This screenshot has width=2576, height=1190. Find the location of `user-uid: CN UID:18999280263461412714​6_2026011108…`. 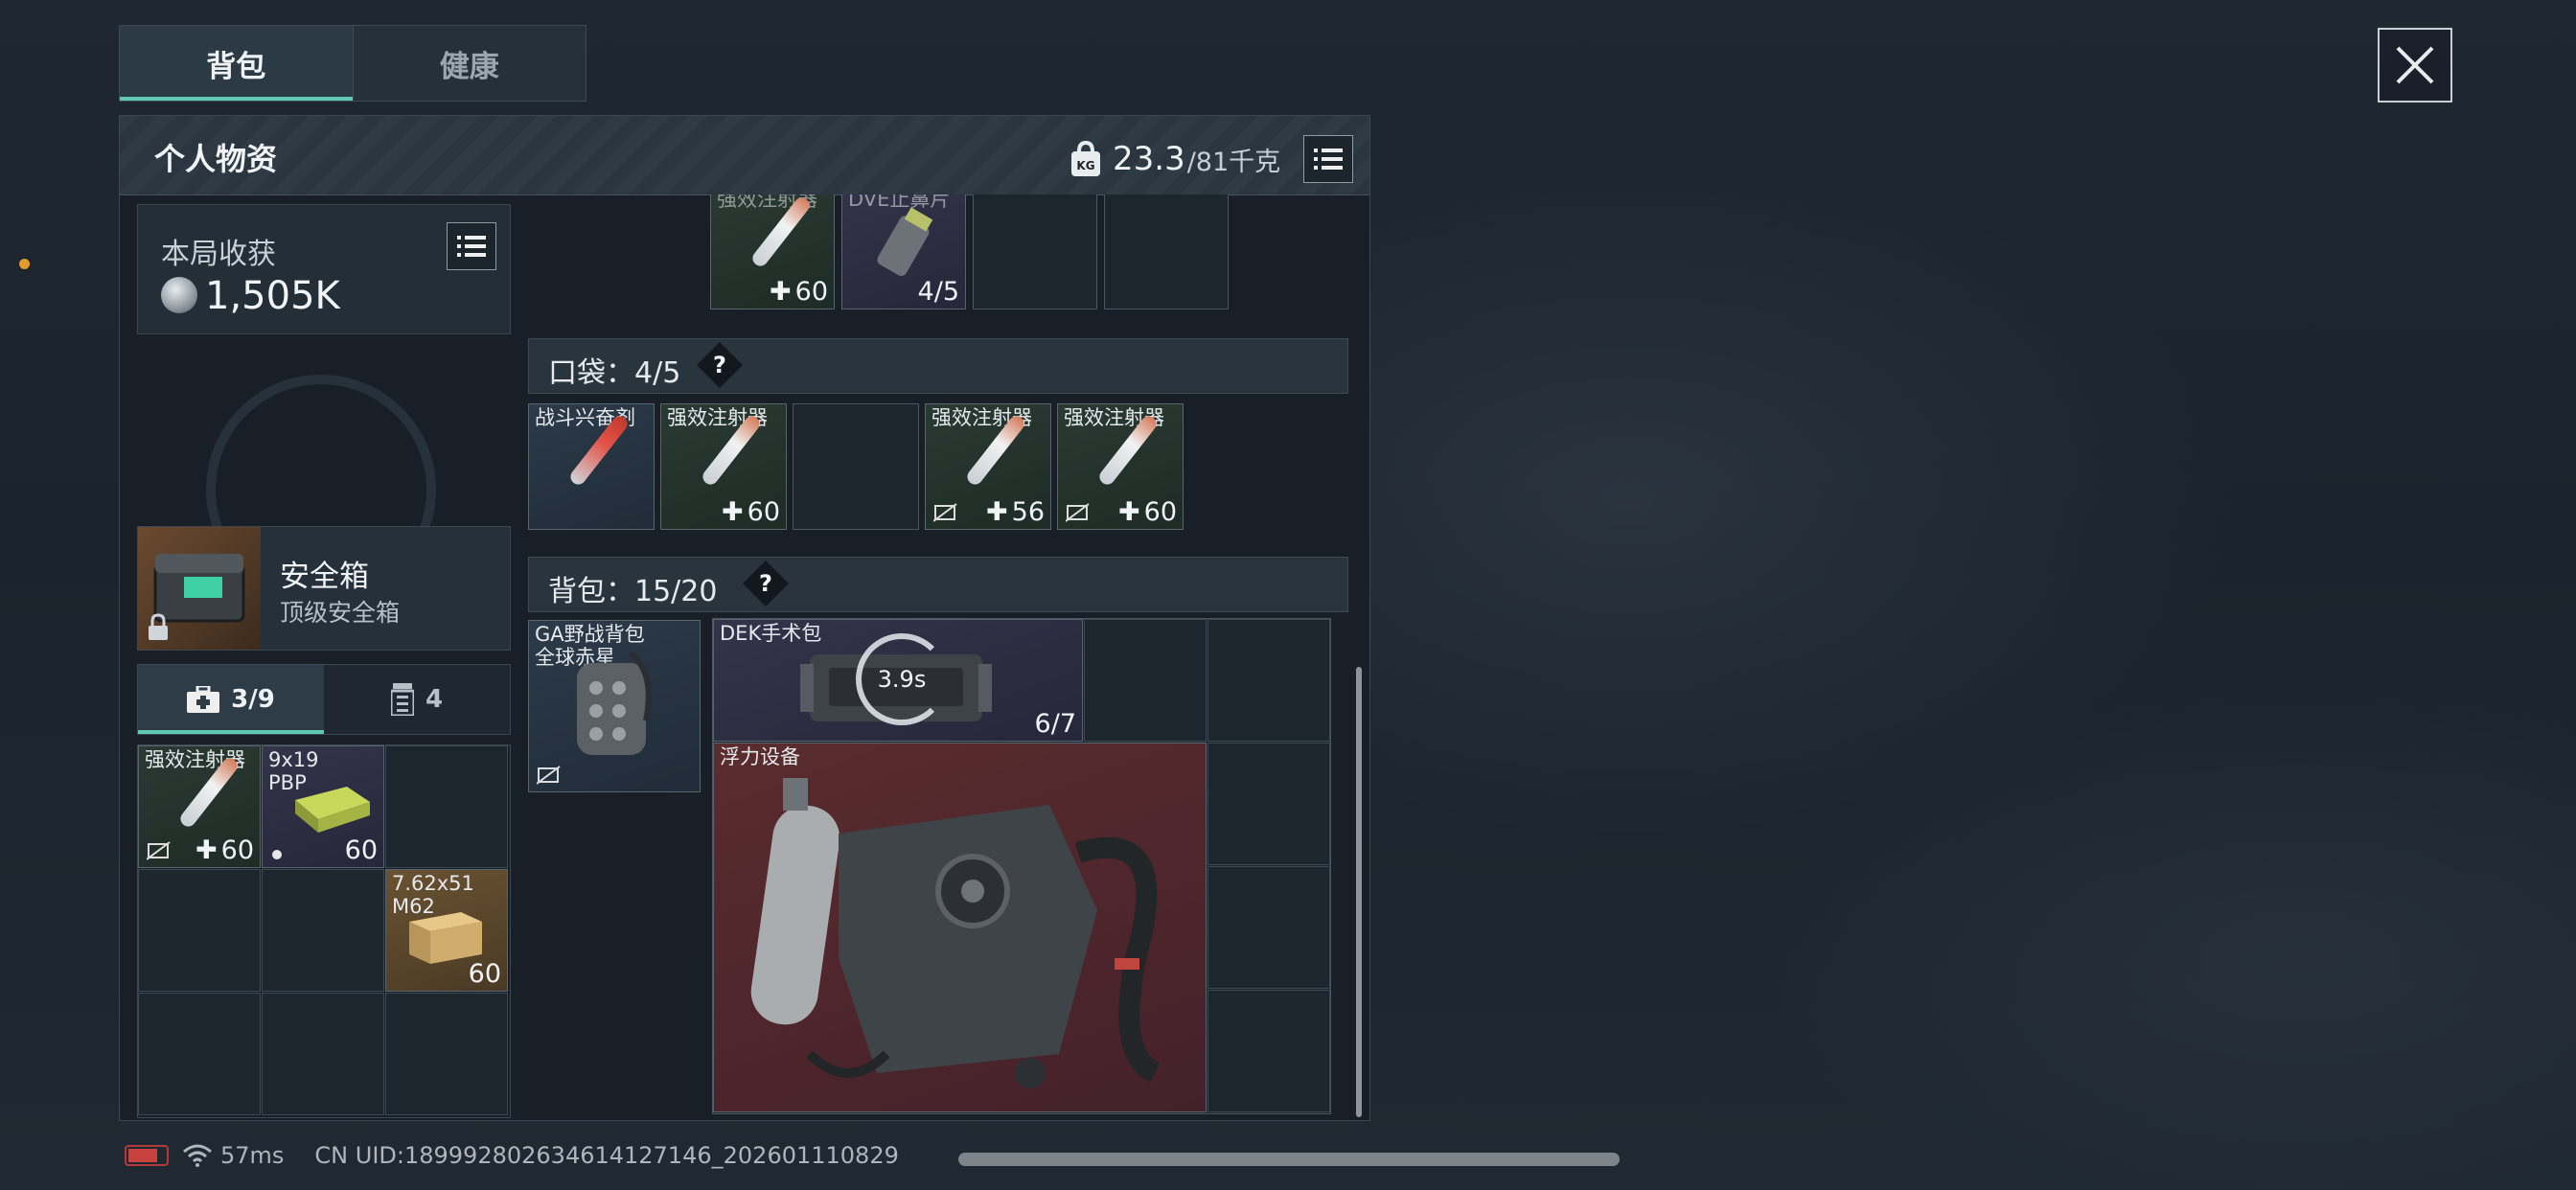

user-uid: CN UID:18999280263461412714​6_2026011108… is located at coordinates (606, 1156).